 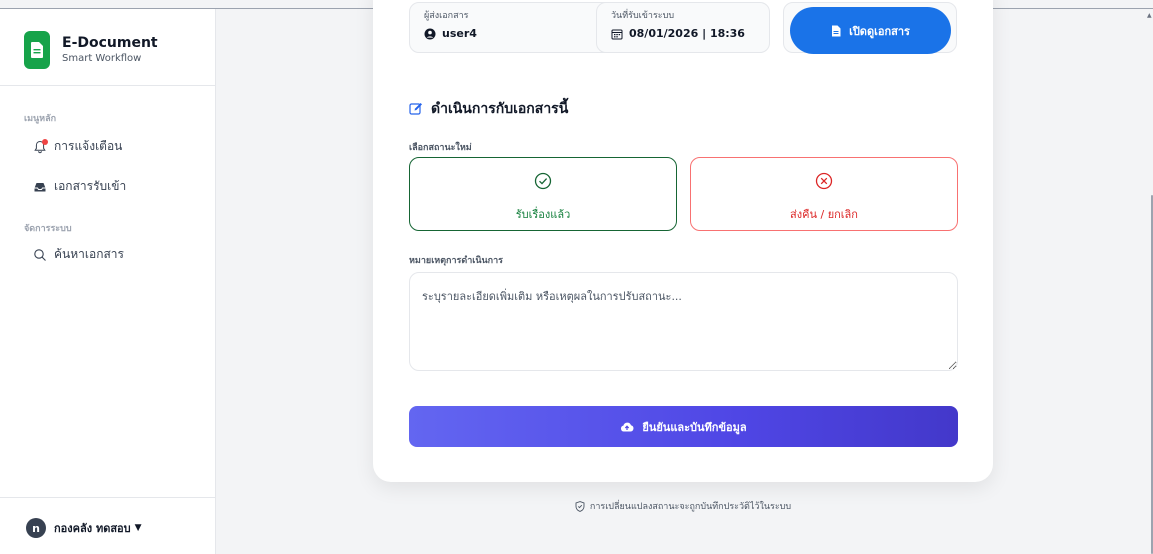 What do you see at coordinates (48, 229) in the screenshot?
I see `section-label-admin: จัดการระบบ` at bounding box center [48, 229].